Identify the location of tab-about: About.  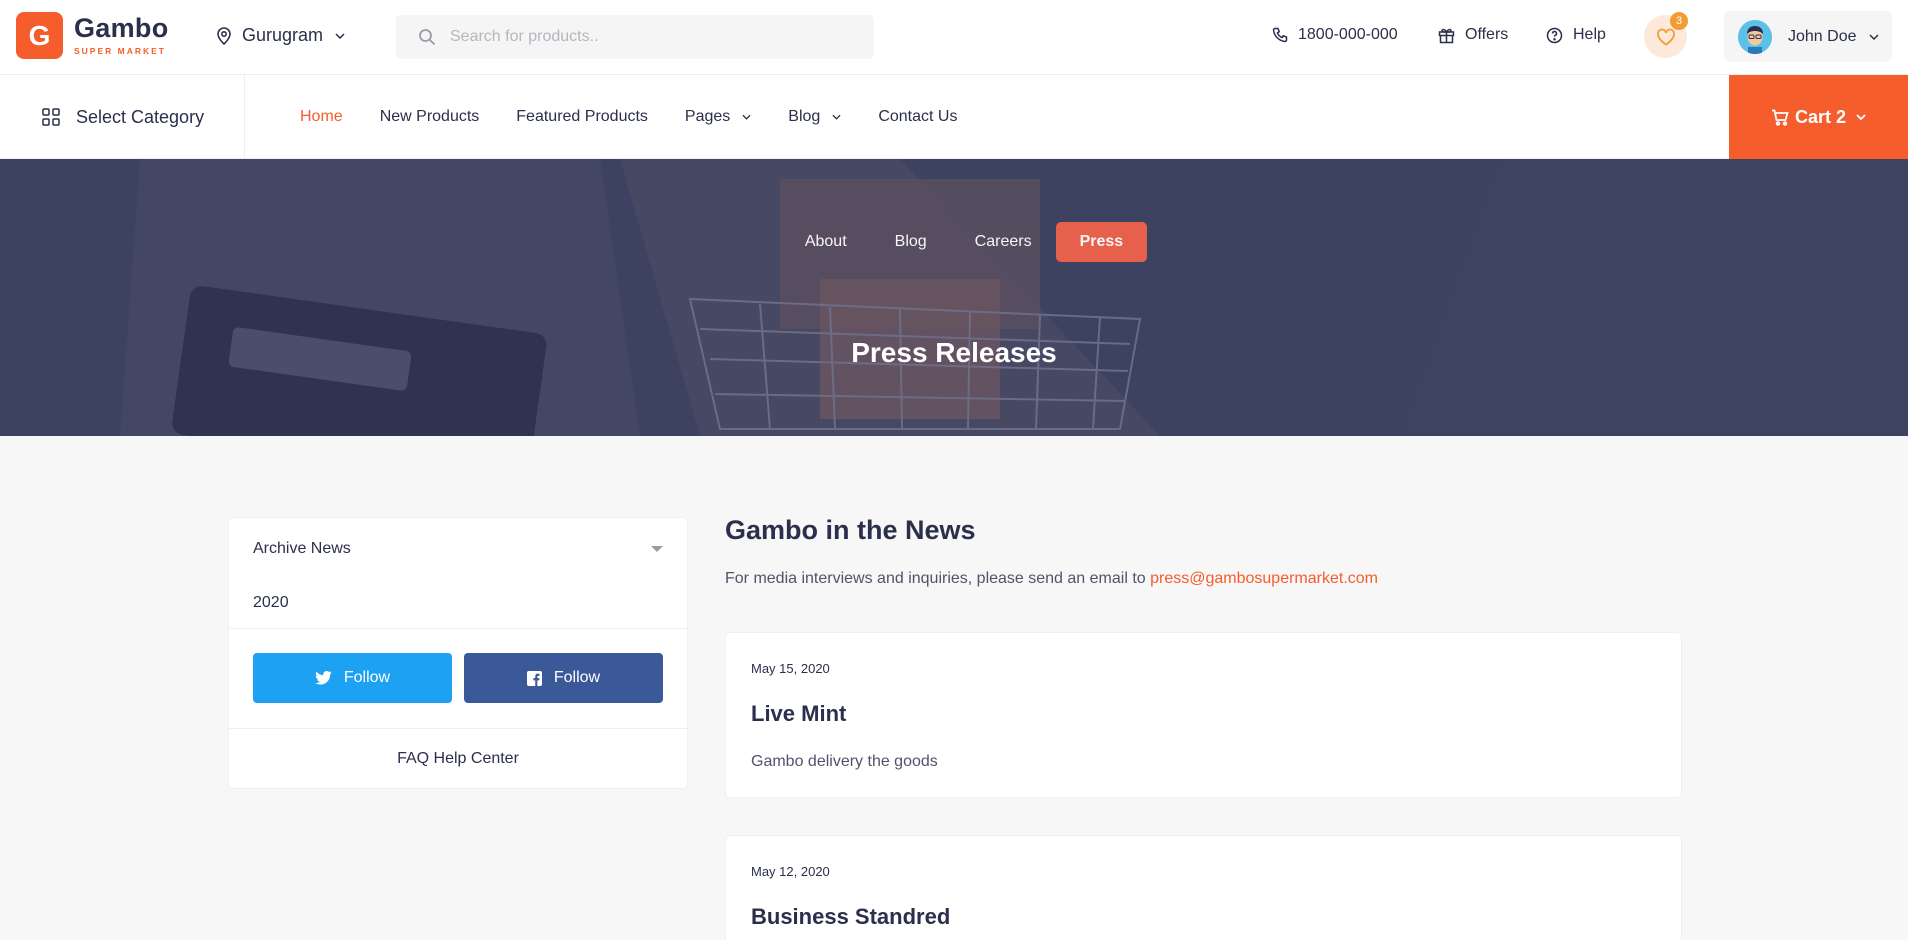
(826, 242).